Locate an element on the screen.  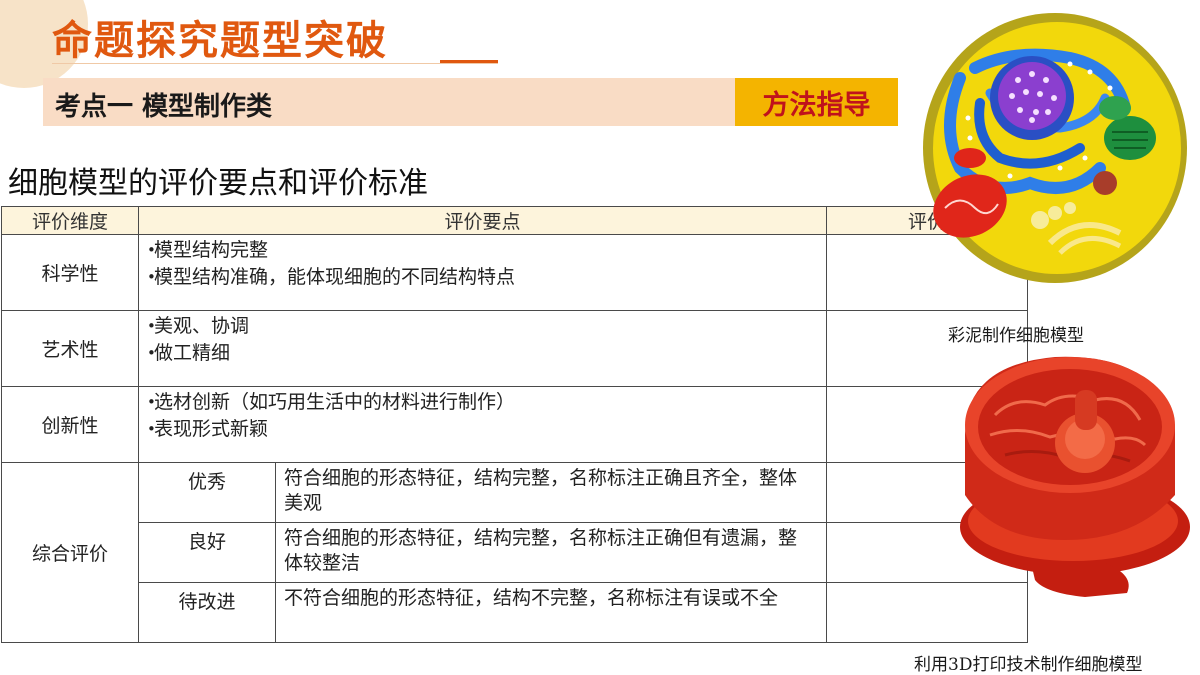
title-underline-accent is located at coordinates (469, 61).